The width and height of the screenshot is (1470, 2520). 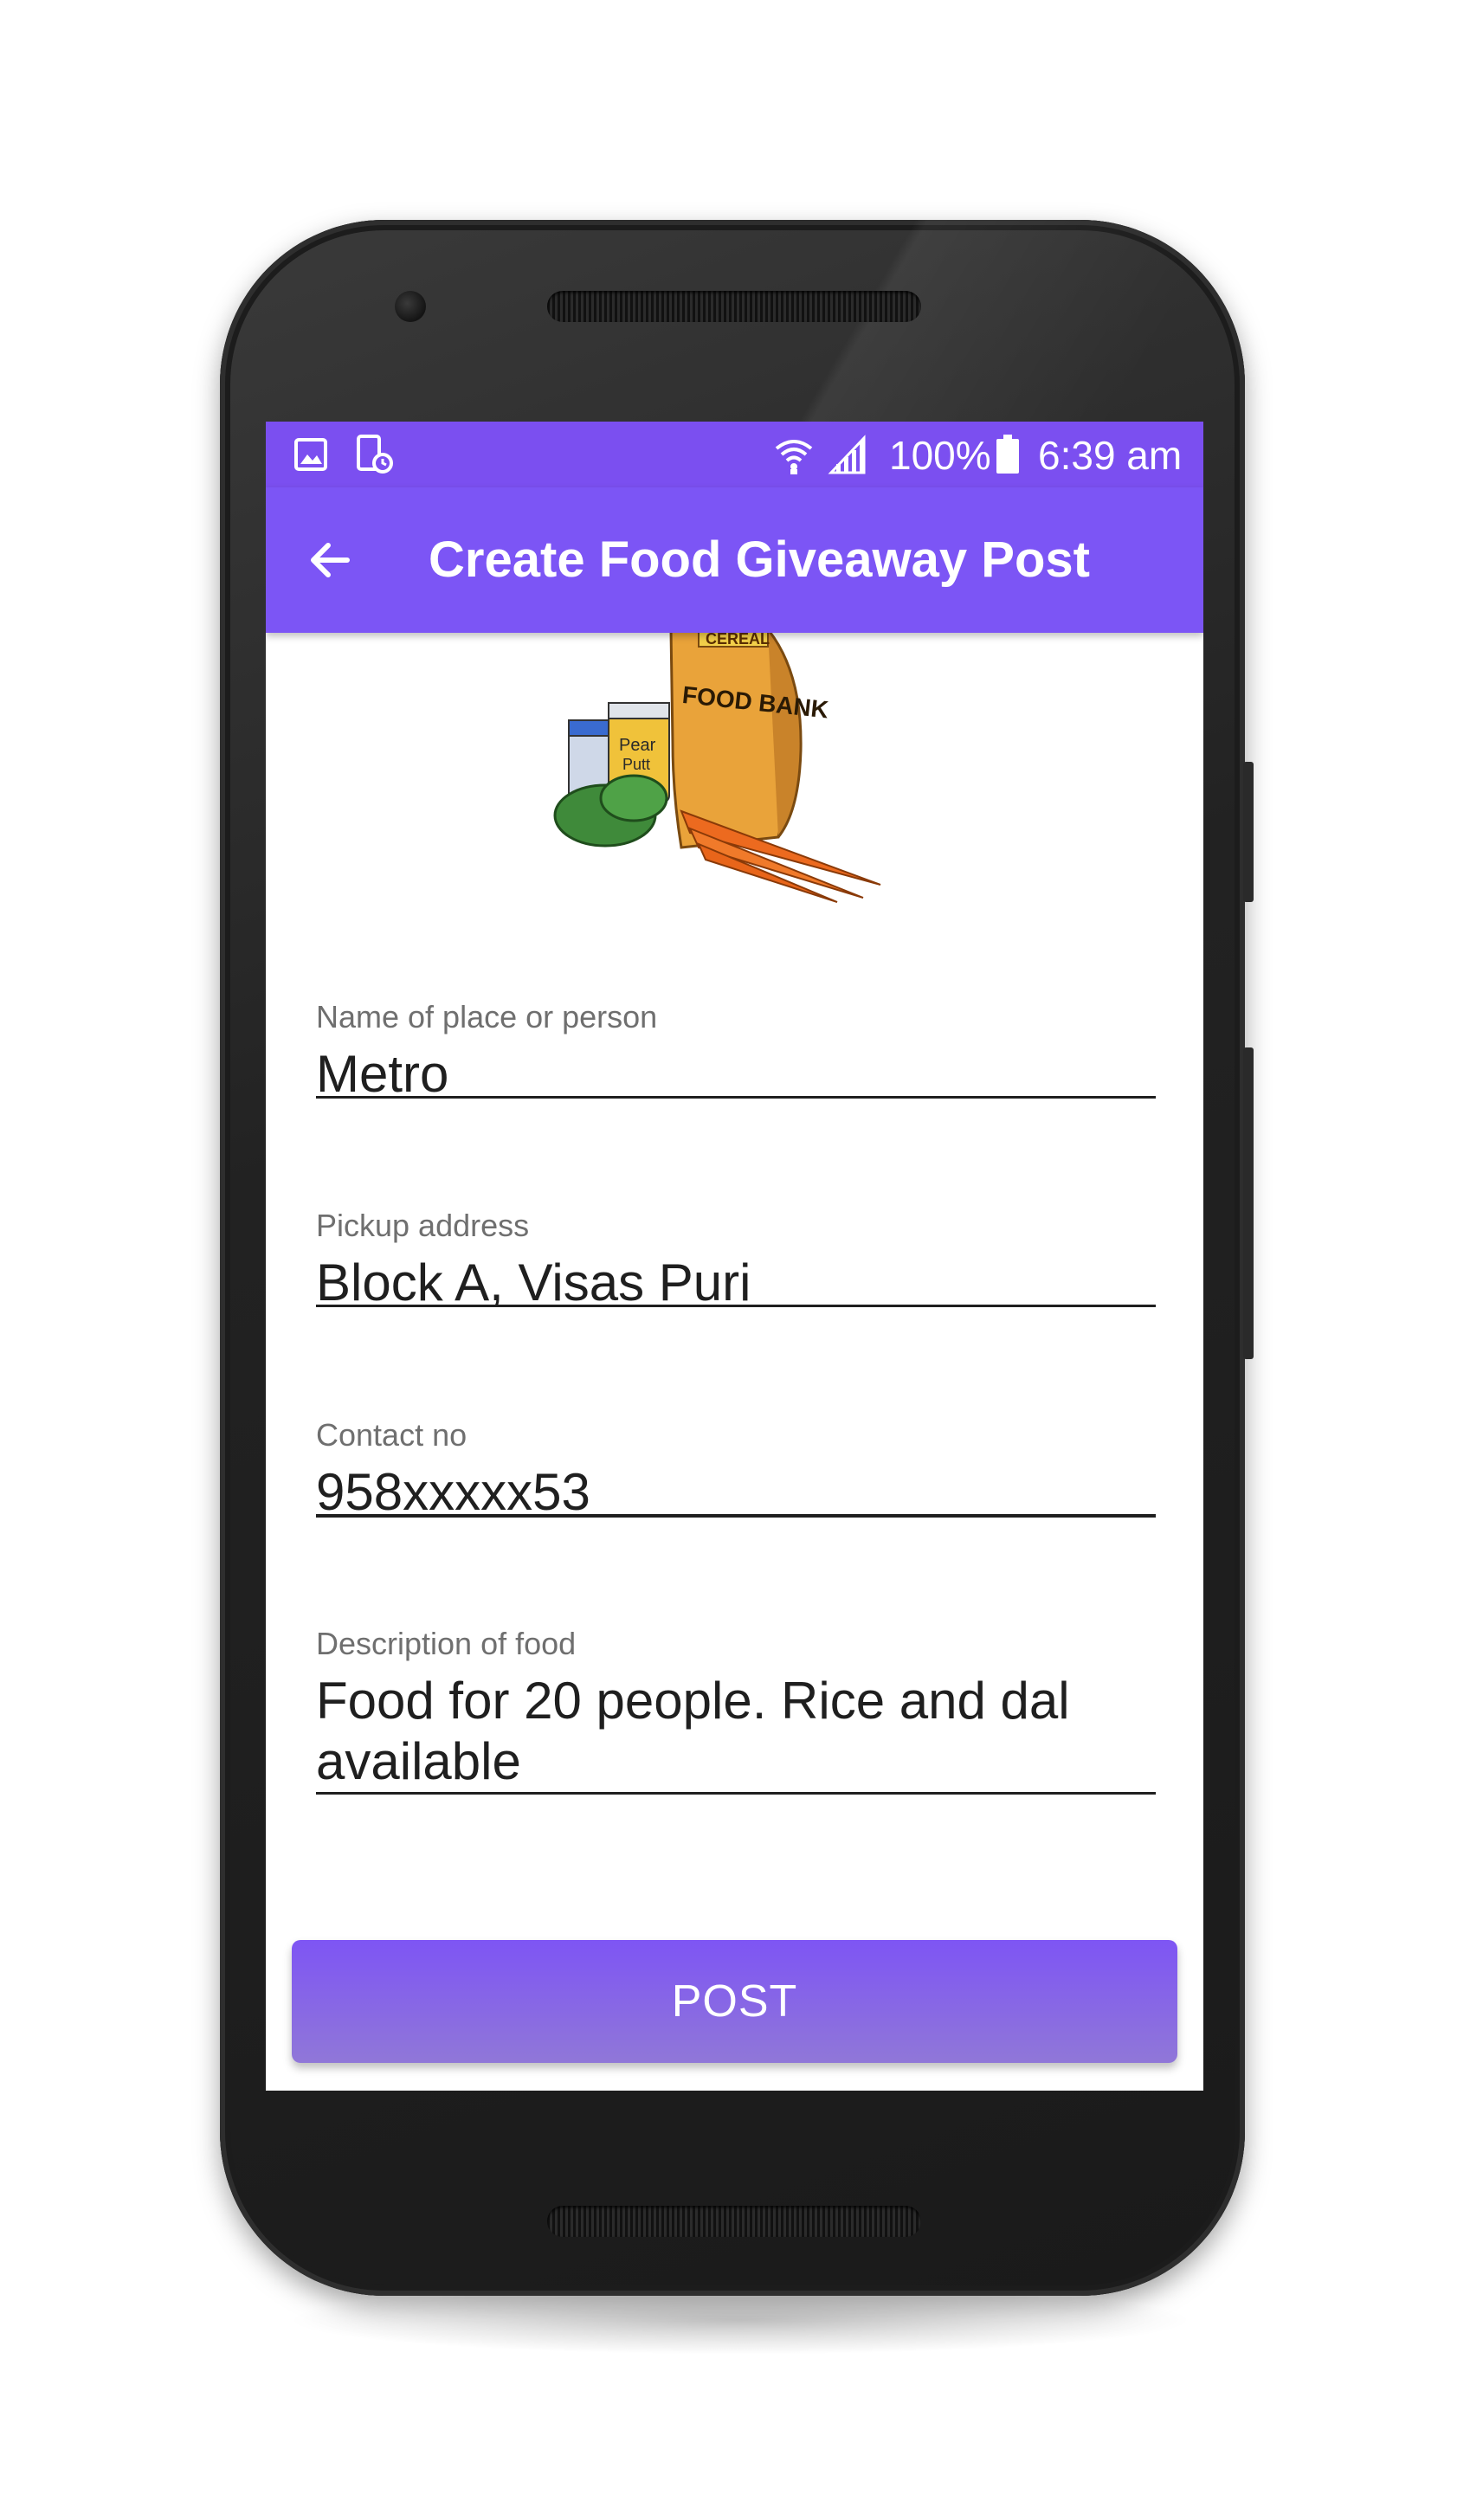 I want to click on pear-label: Pear, so click(x=638, y=745).